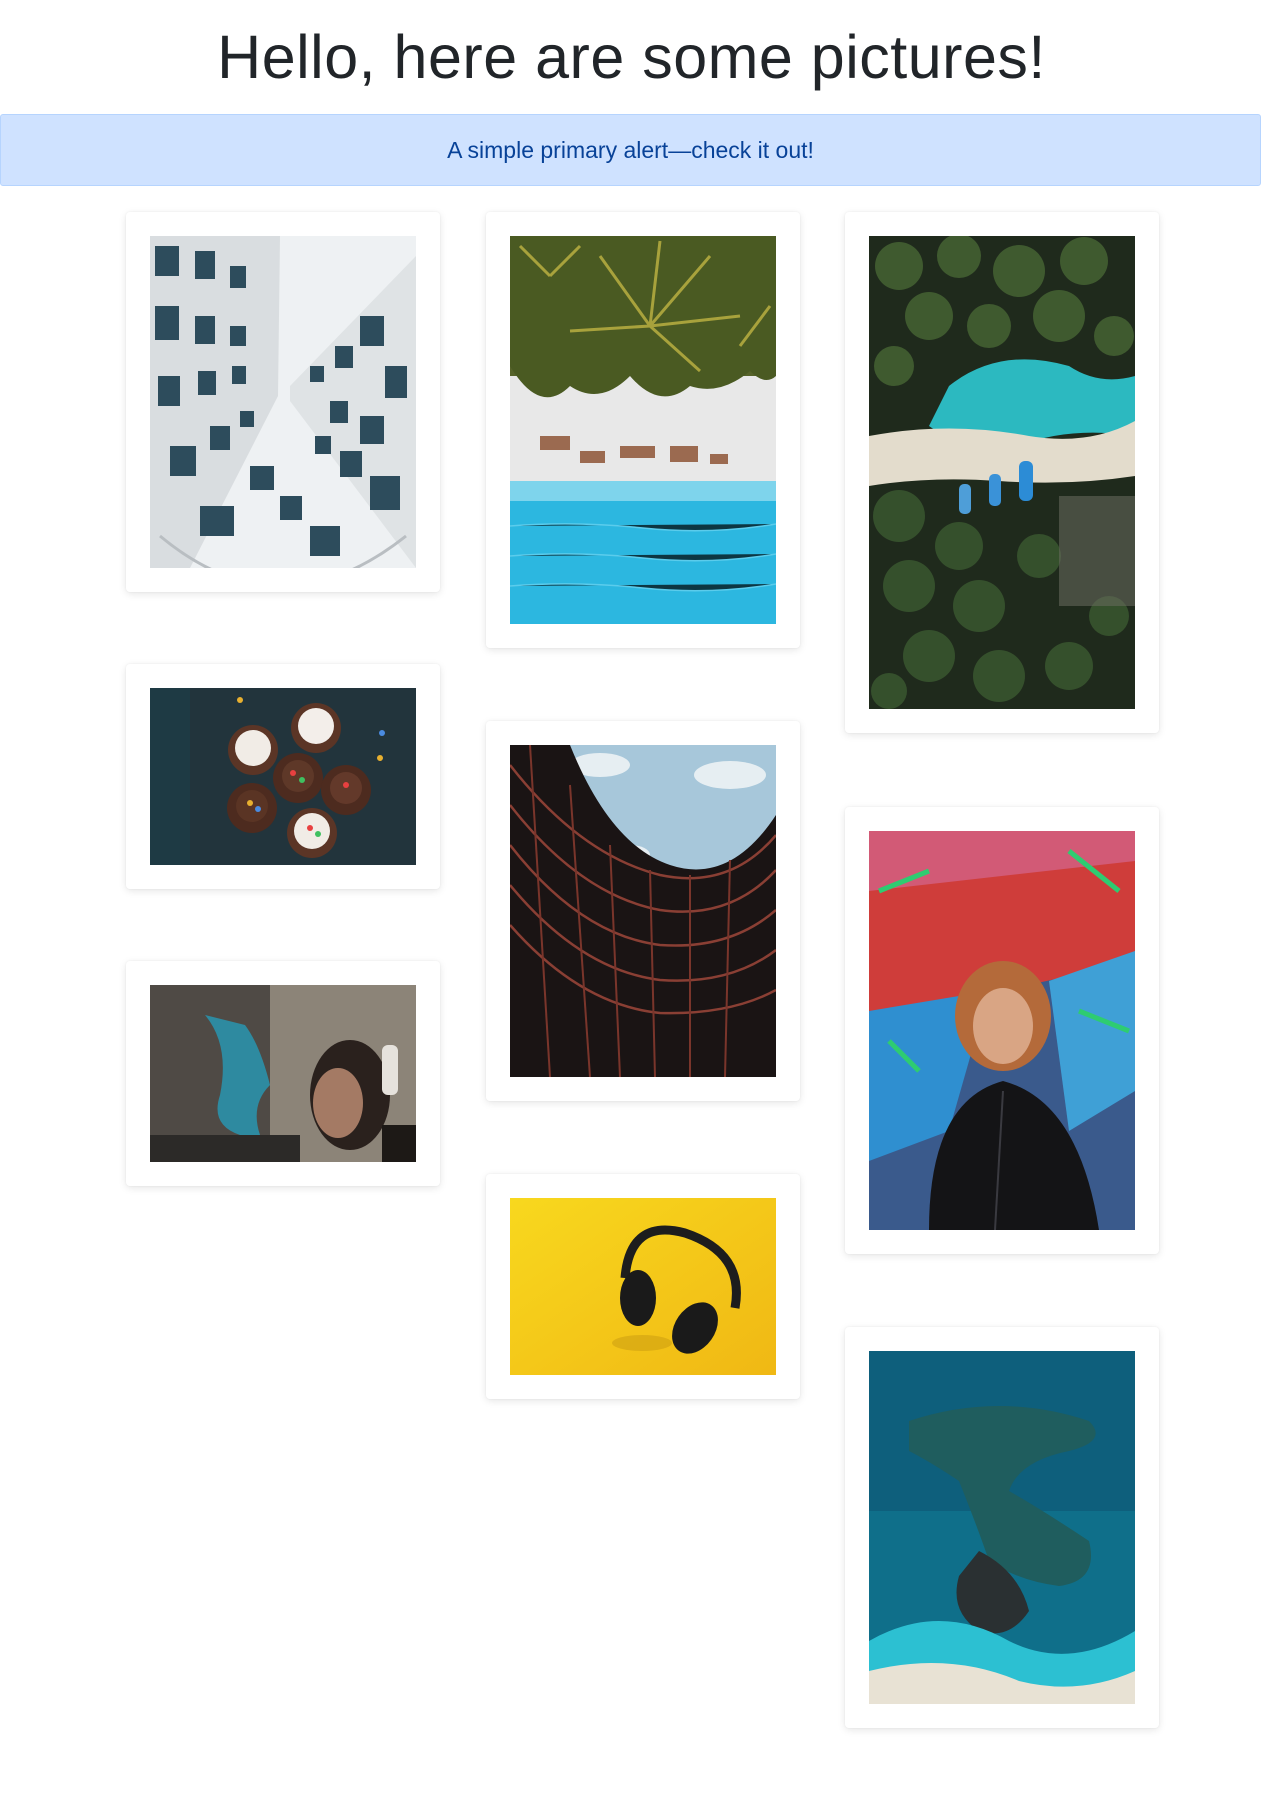 Image resolution: width=1263 pixels, height=1806 pixels. I want to click on photo-building-looking-up, so click(283, 402).